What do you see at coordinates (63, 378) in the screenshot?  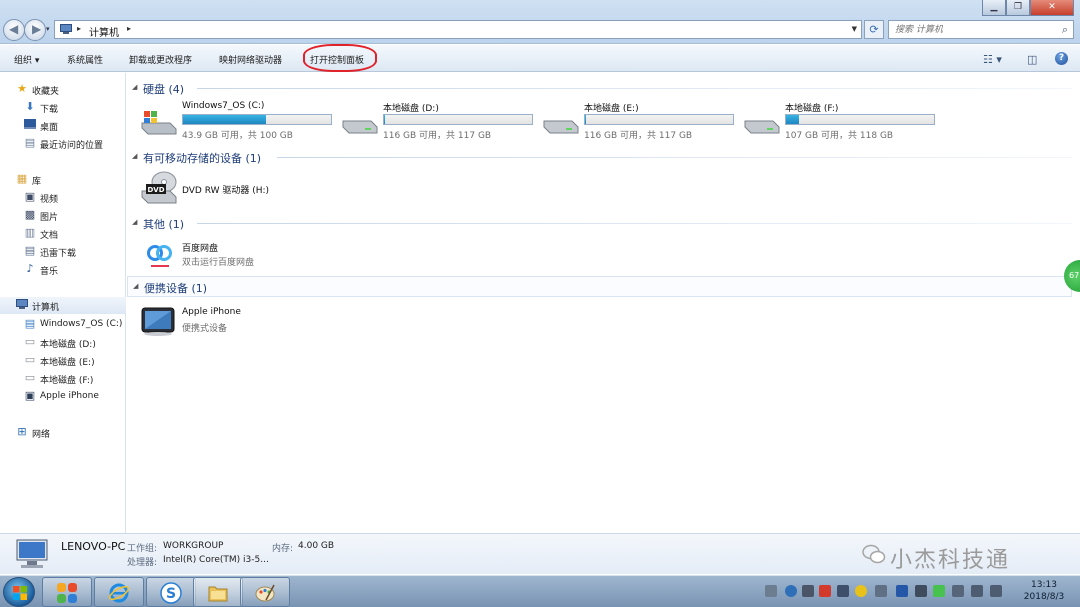 I see `nav-drive-f: ▭ 本地磁盘 (F:)` at bounding box center [63, 378].